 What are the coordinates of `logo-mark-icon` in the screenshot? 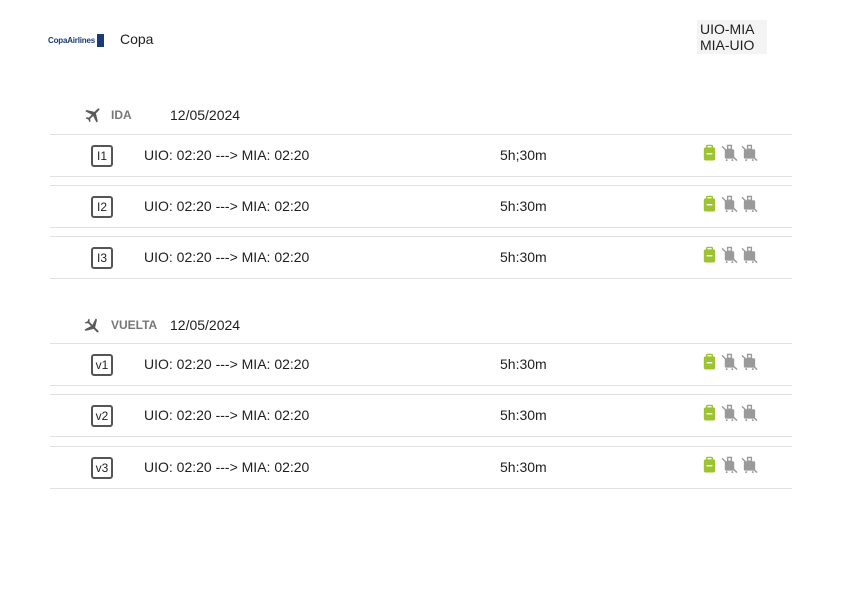 It's located at (100, 40).